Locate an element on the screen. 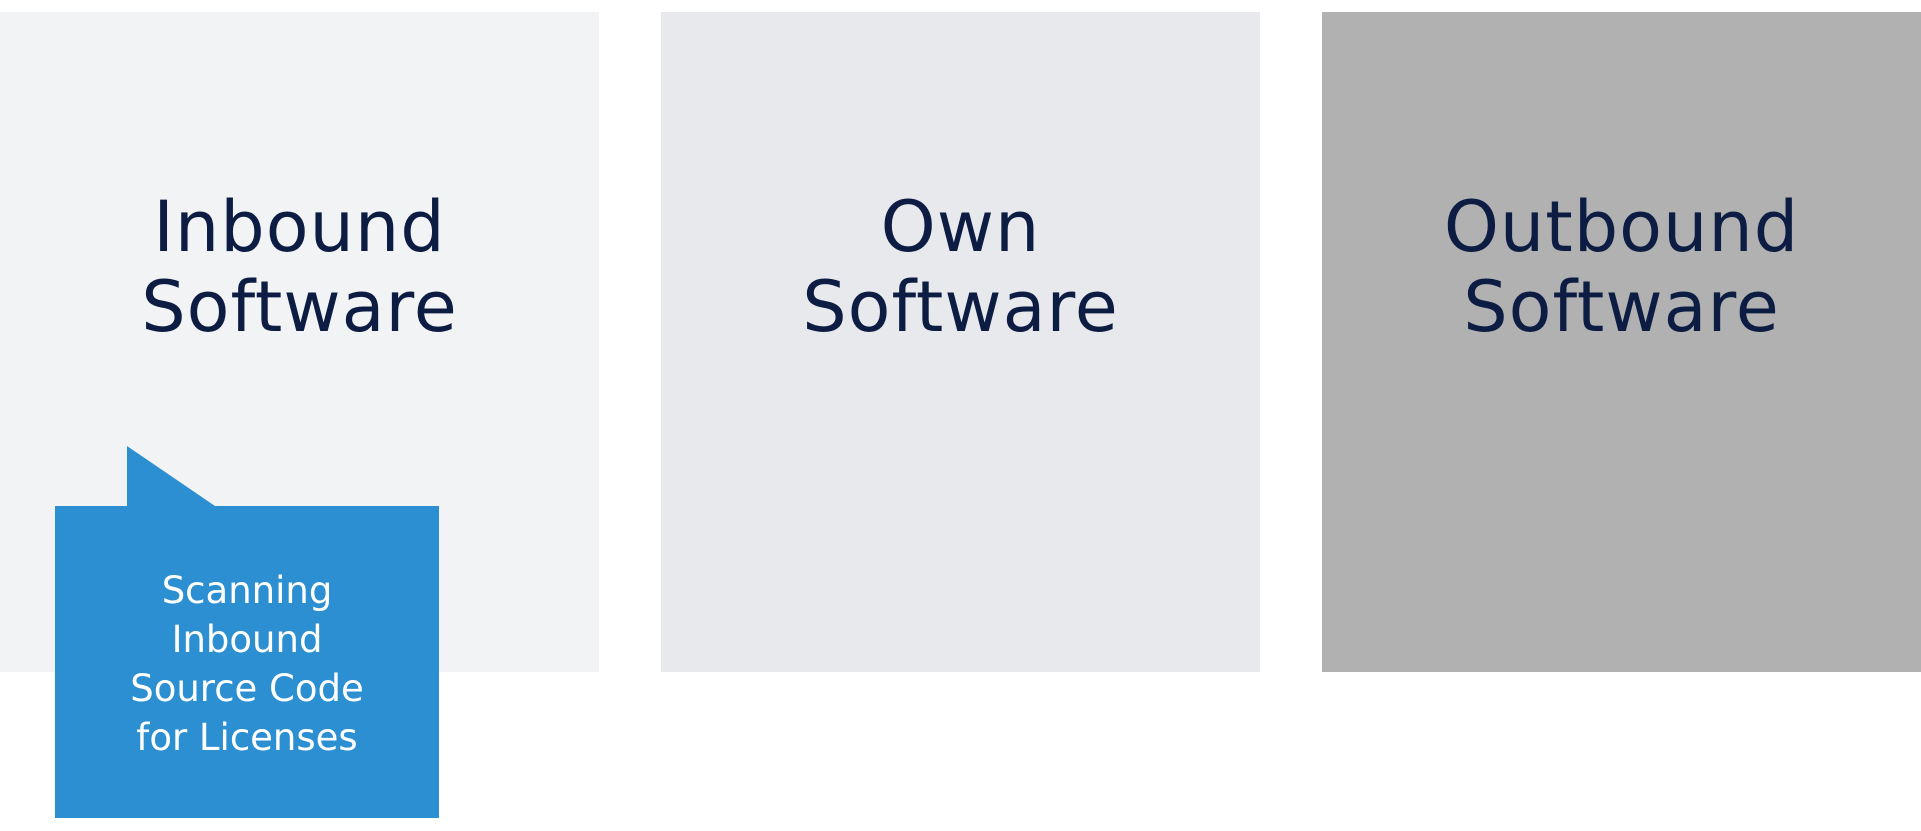 This screenshot has height=831, width=1921. inbound-software-title: Inbound Software is located at coordinates (299, 267).